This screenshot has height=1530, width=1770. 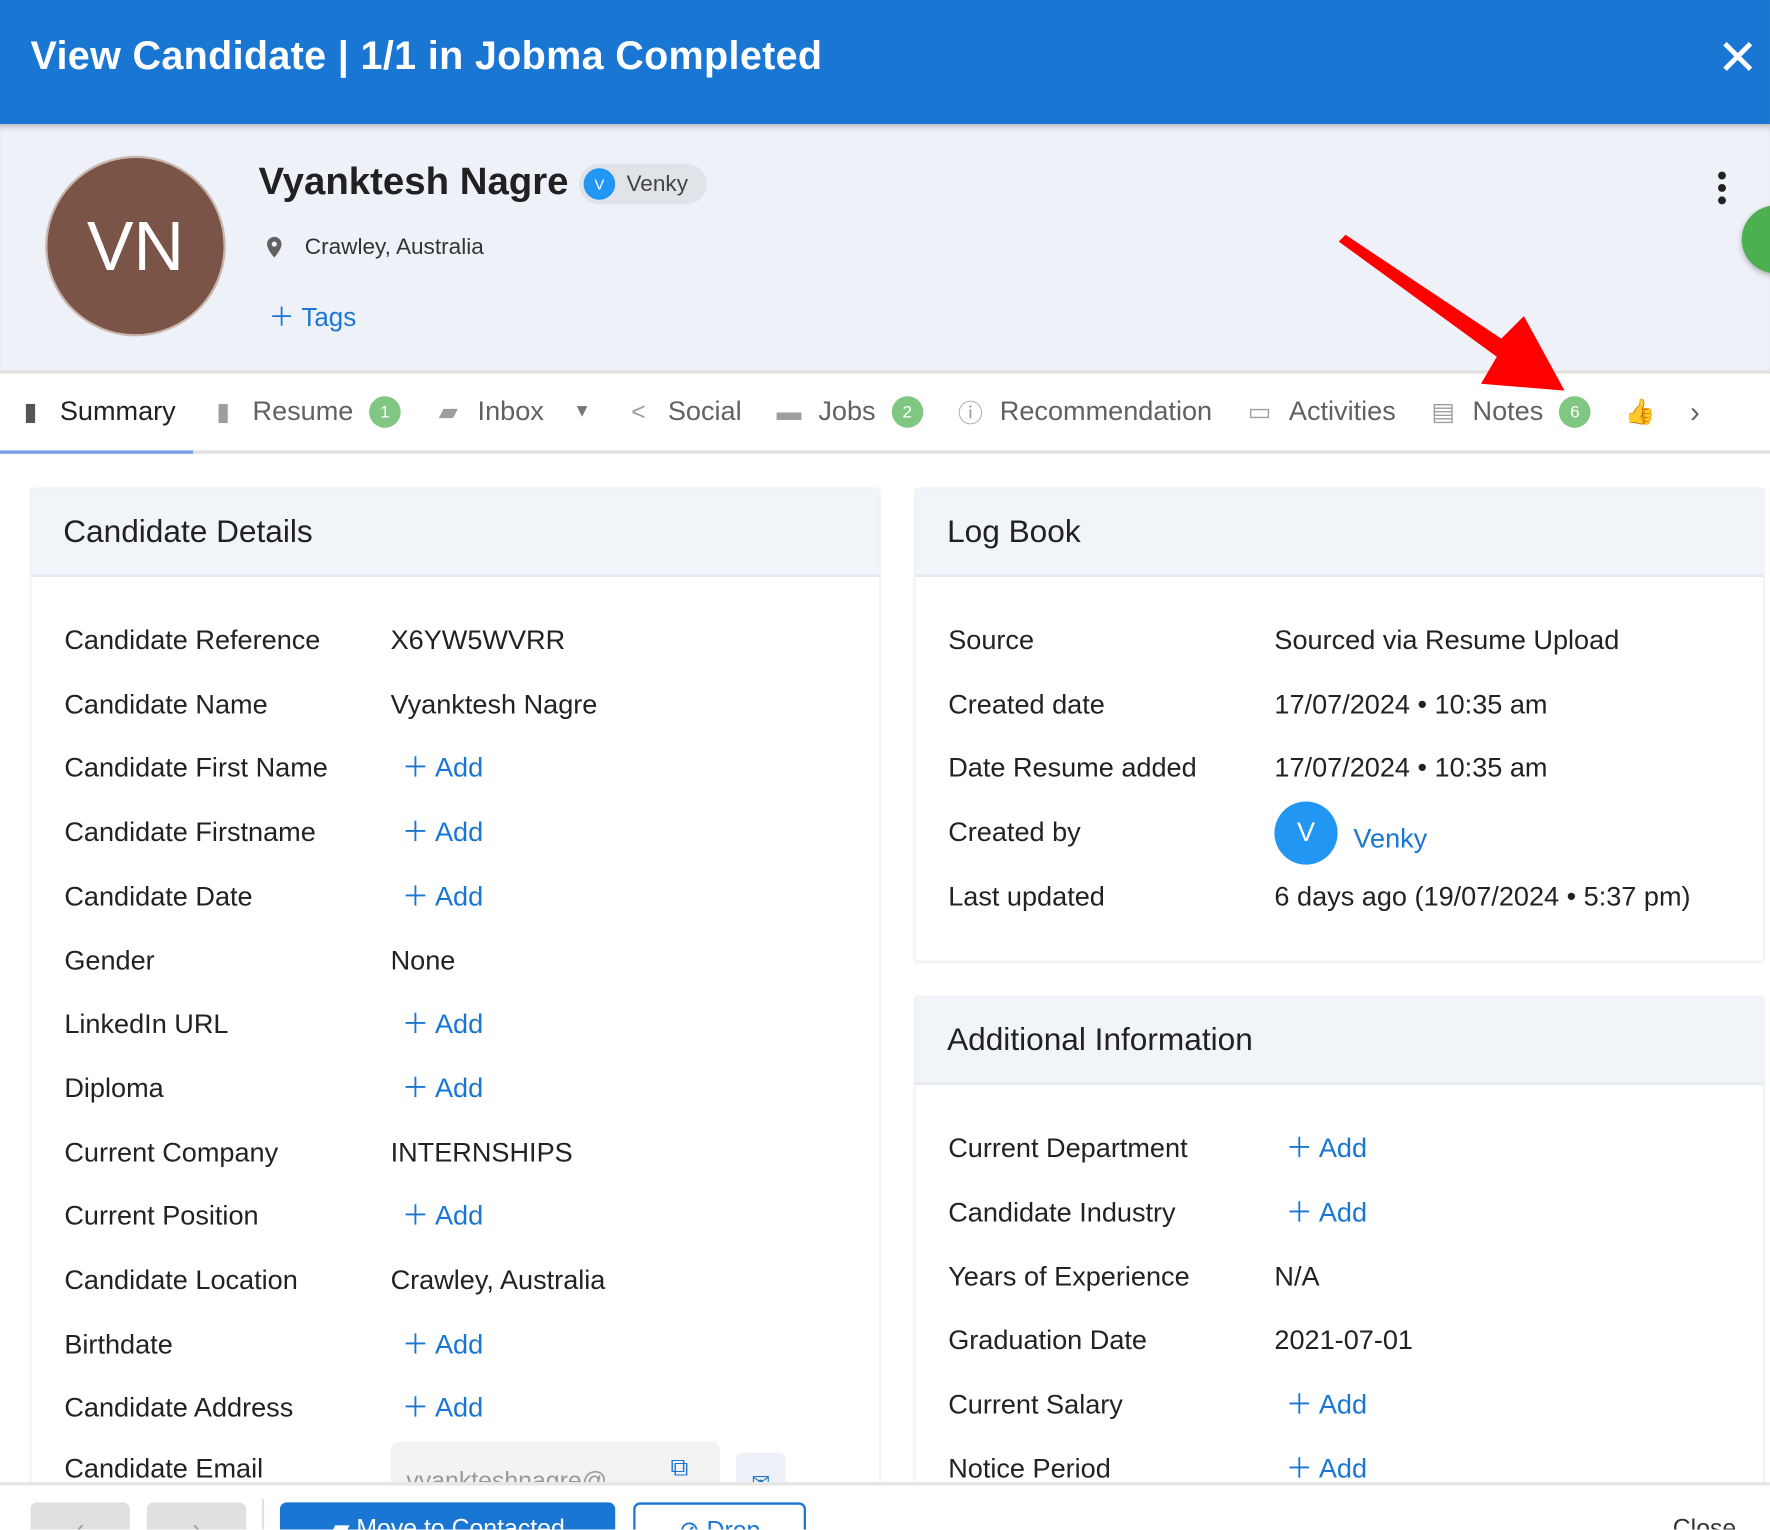 I want to click on button-label: Drop, so click(x=734, y=1523).